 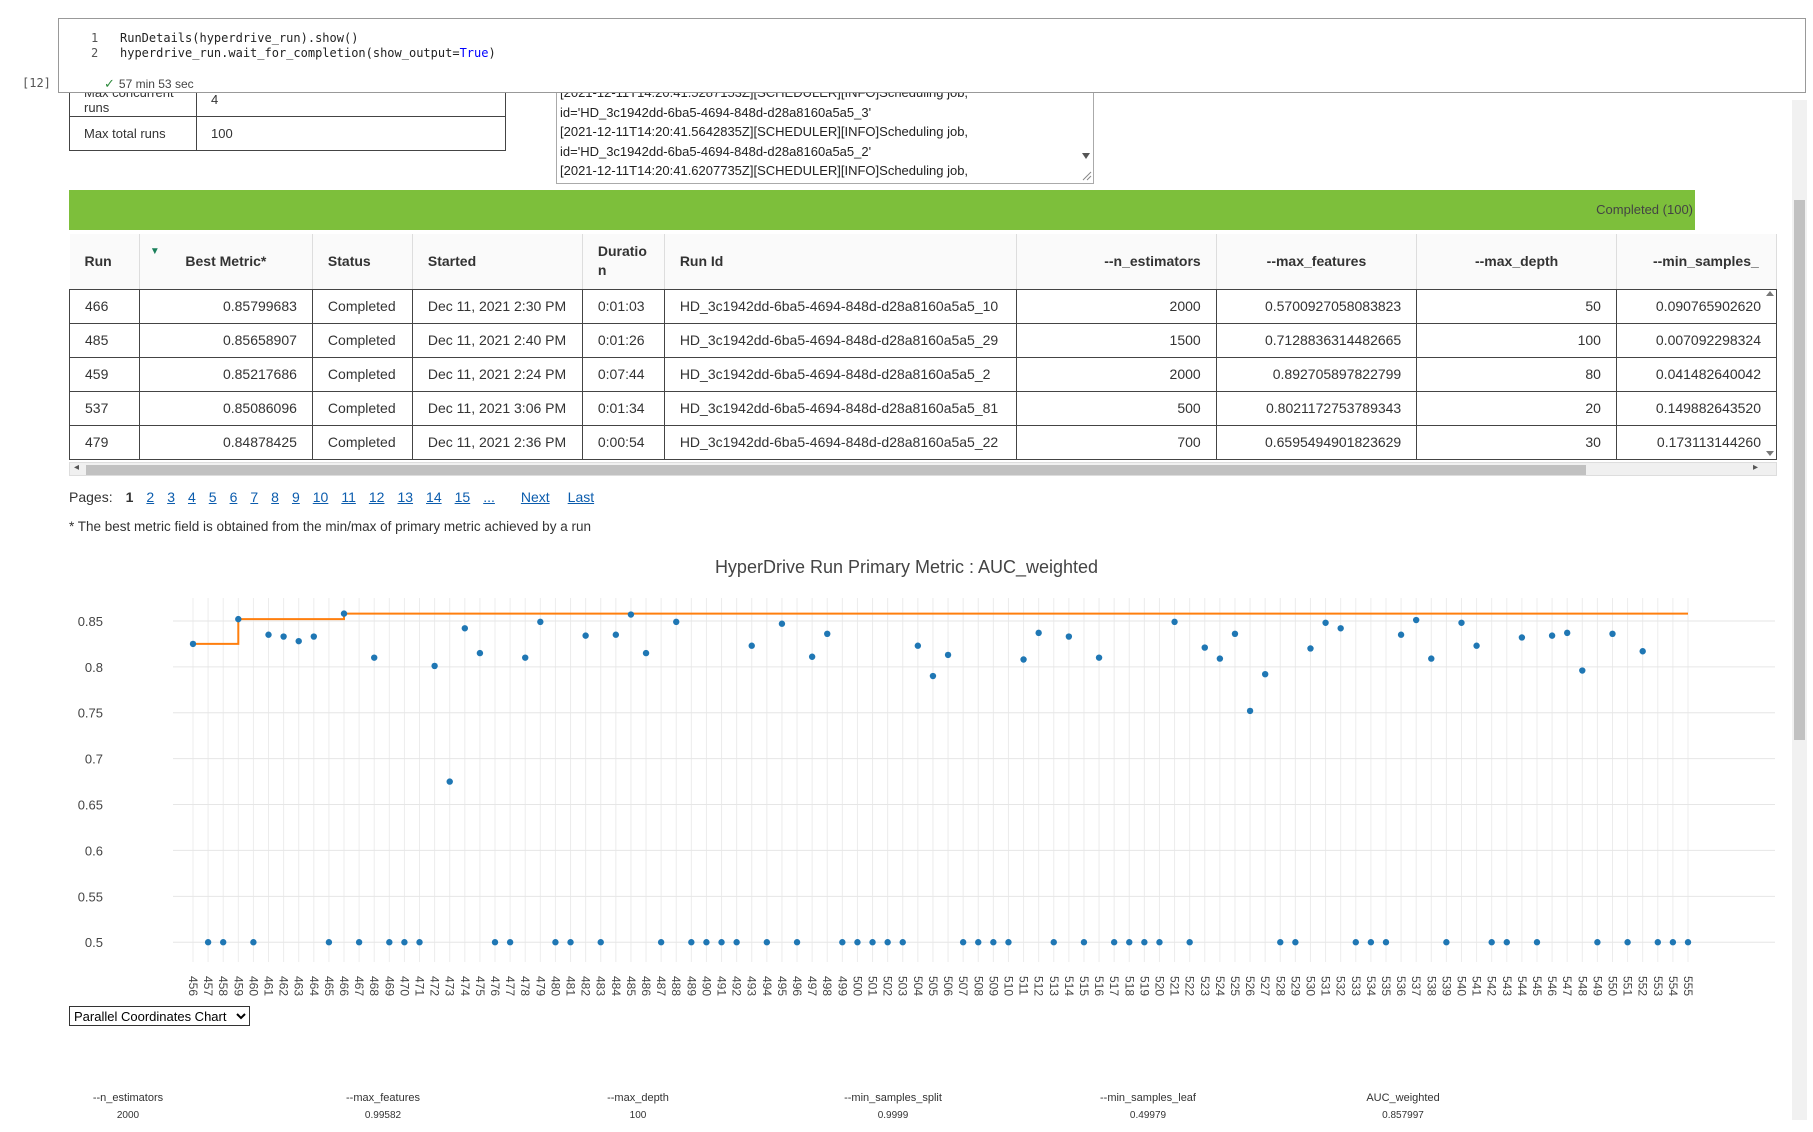 I want to click on x-tick-label: 456, so click(x=193, y=986).